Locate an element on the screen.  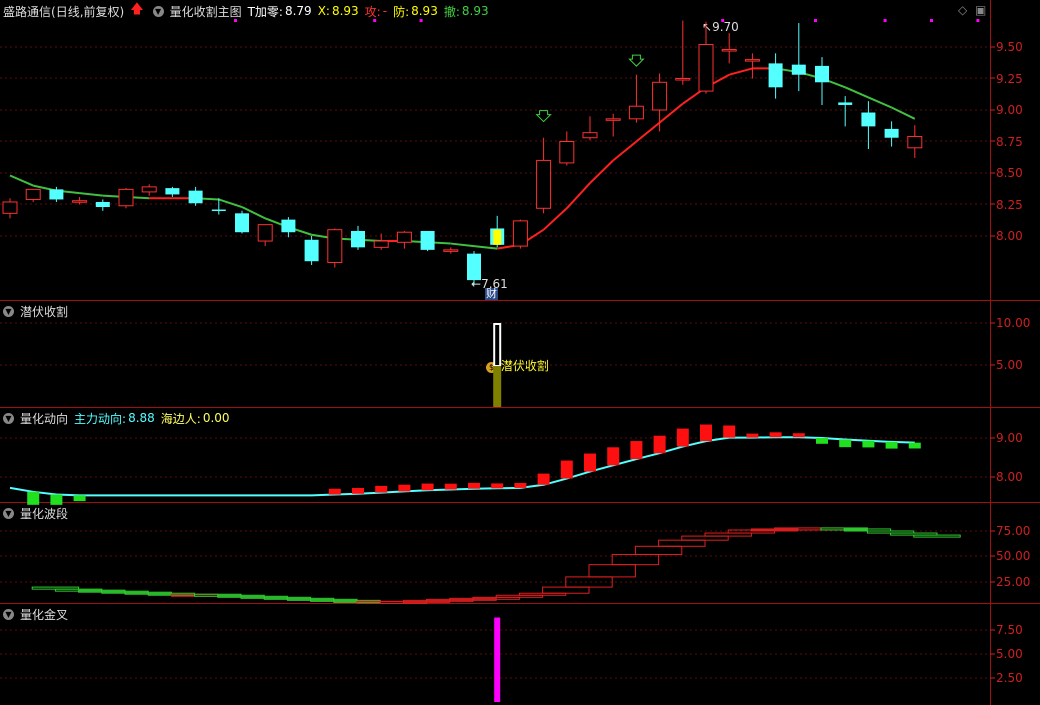
zhuli-line is located at coordinates (462, 466).